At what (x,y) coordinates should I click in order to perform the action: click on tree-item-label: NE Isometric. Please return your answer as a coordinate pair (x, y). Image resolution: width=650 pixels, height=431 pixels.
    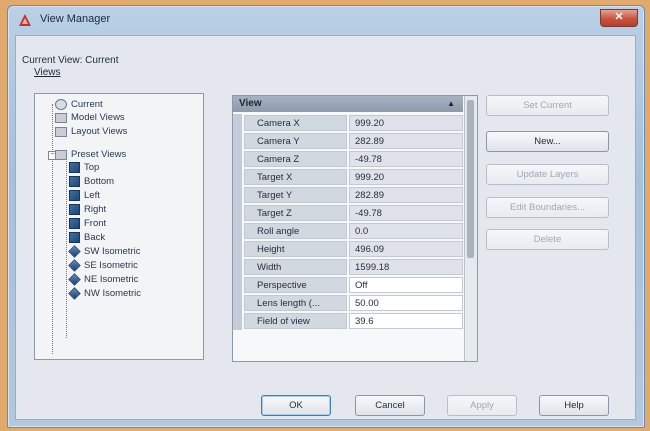
    Looking at the image, I should click on (111, 279).